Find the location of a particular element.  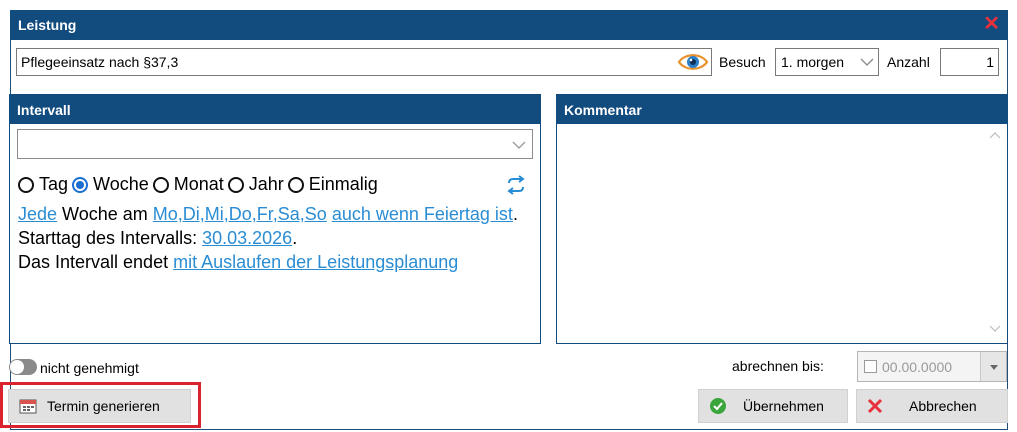

besuch-value: 1. morgen is located at coordinates (813, 62).